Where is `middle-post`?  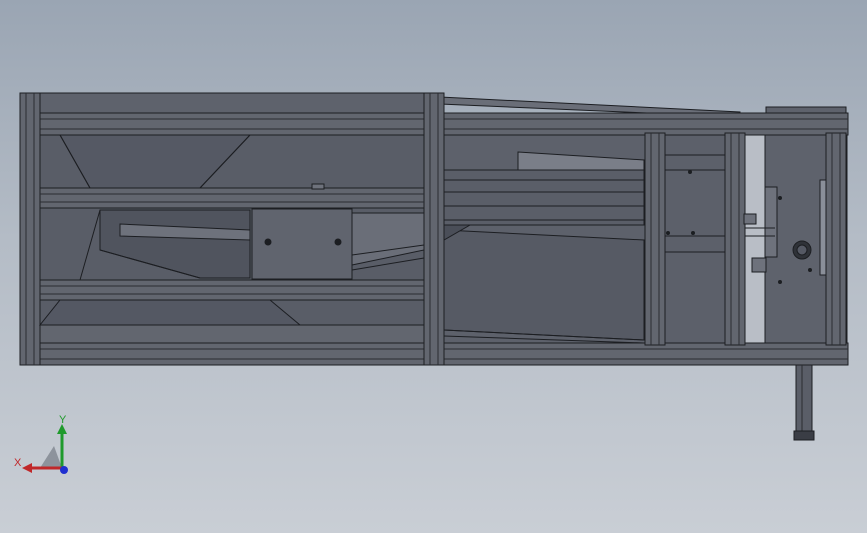
middle-post is located at coordinates (434, 229).